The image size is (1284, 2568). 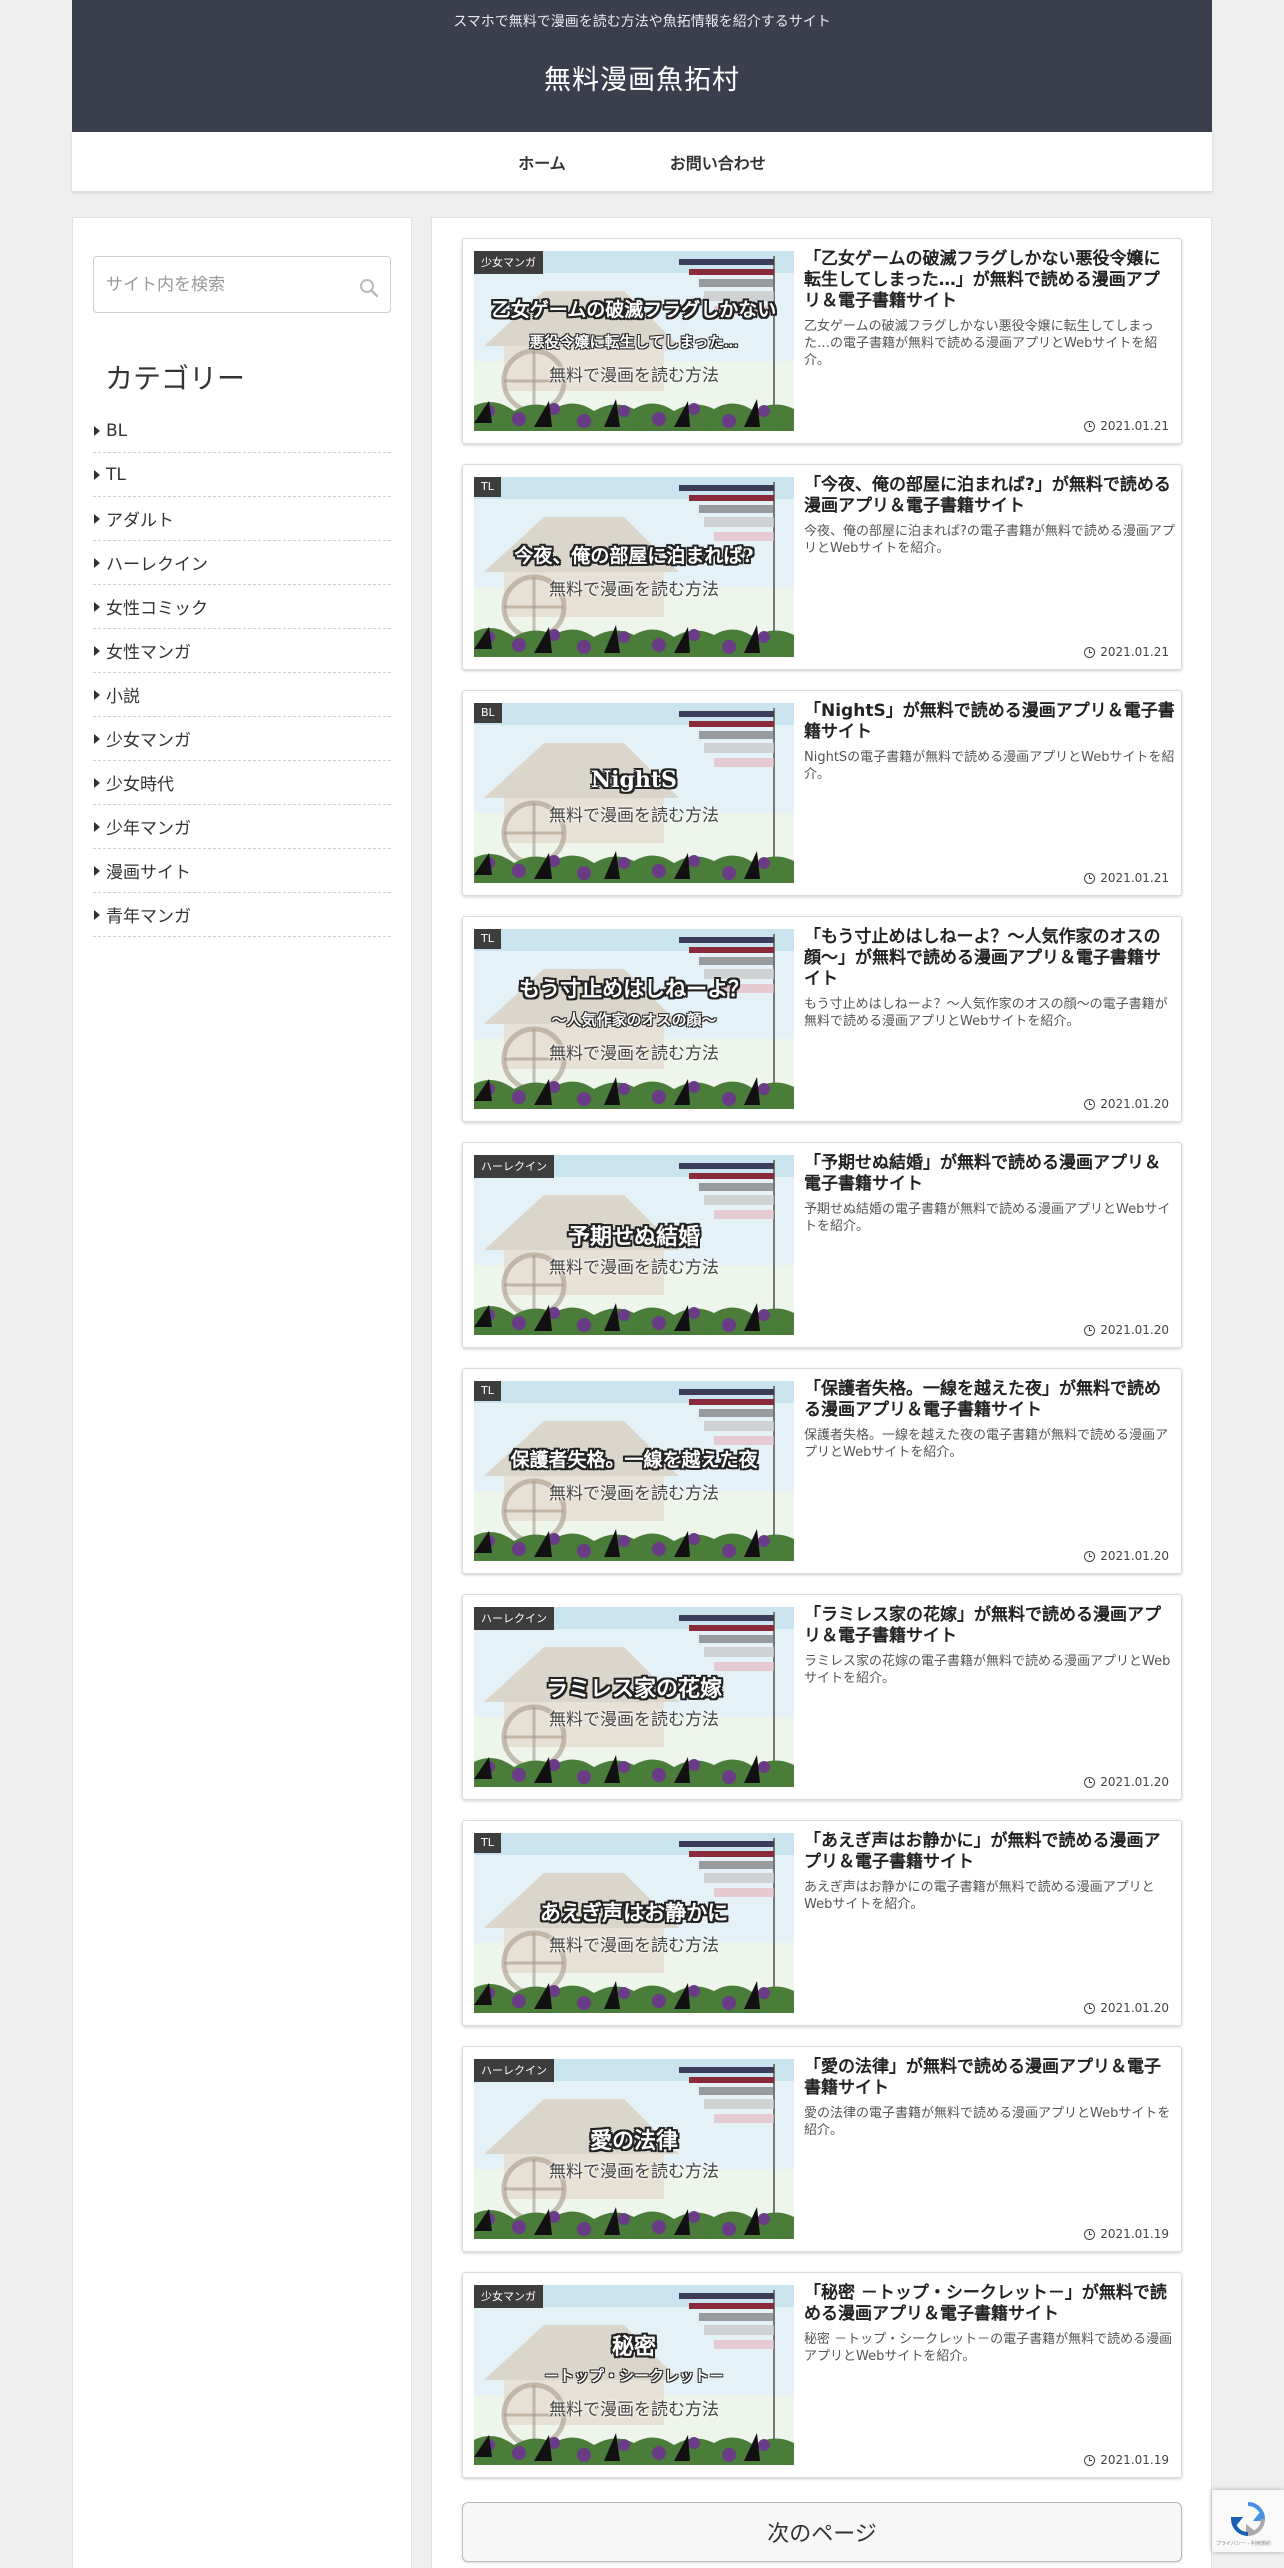 What do you see at coordinates (488, 713) in the screenshot?
I see `category-badge: BL` at bounding box center [488, 713].